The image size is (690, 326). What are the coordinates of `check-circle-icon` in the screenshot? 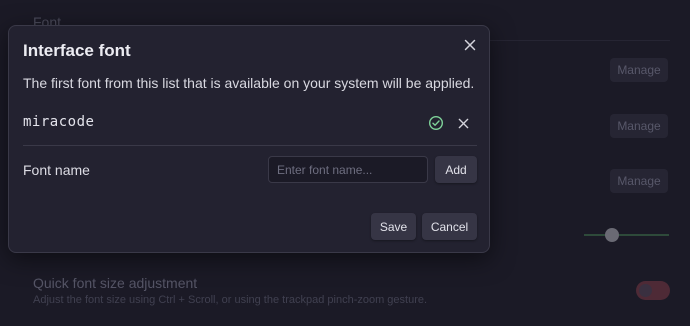 It's located at (436, 123).